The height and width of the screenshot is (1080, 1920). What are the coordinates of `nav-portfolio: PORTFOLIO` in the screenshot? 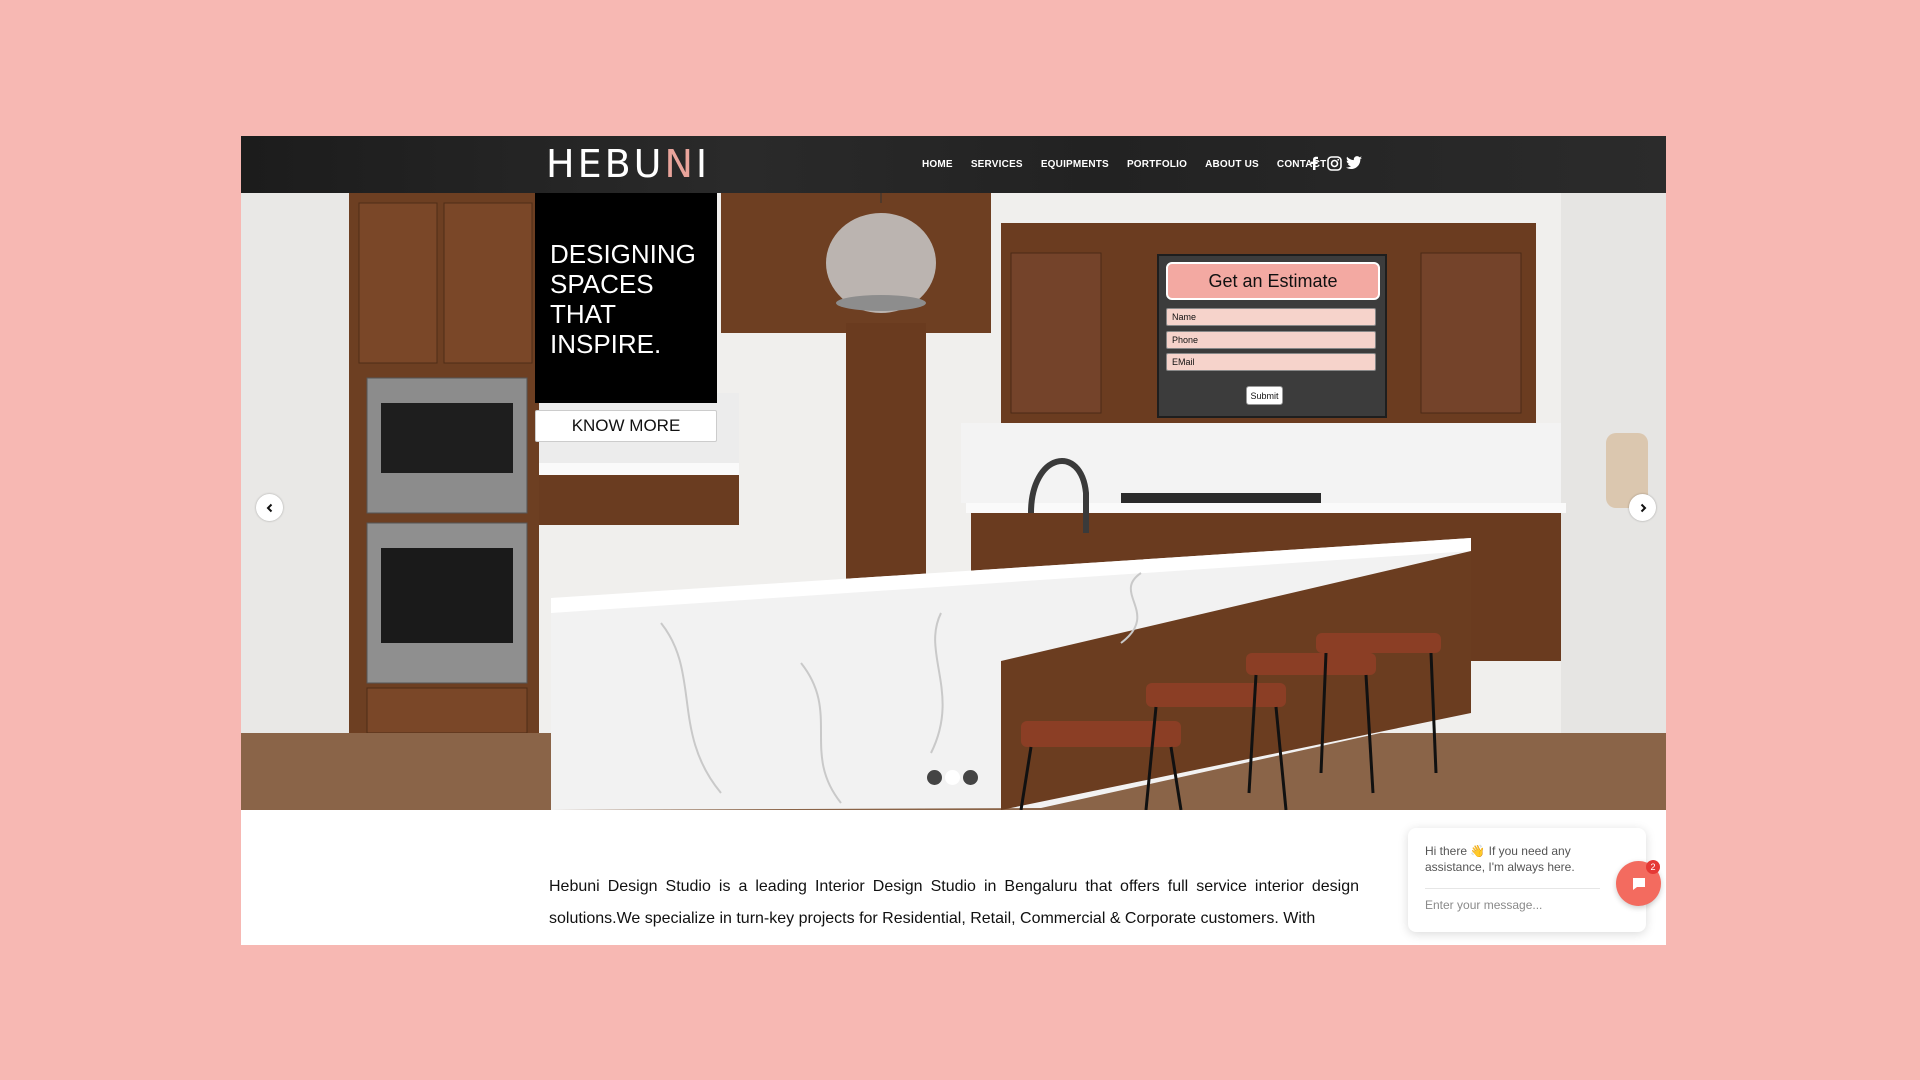 It's located at (1157, 164).